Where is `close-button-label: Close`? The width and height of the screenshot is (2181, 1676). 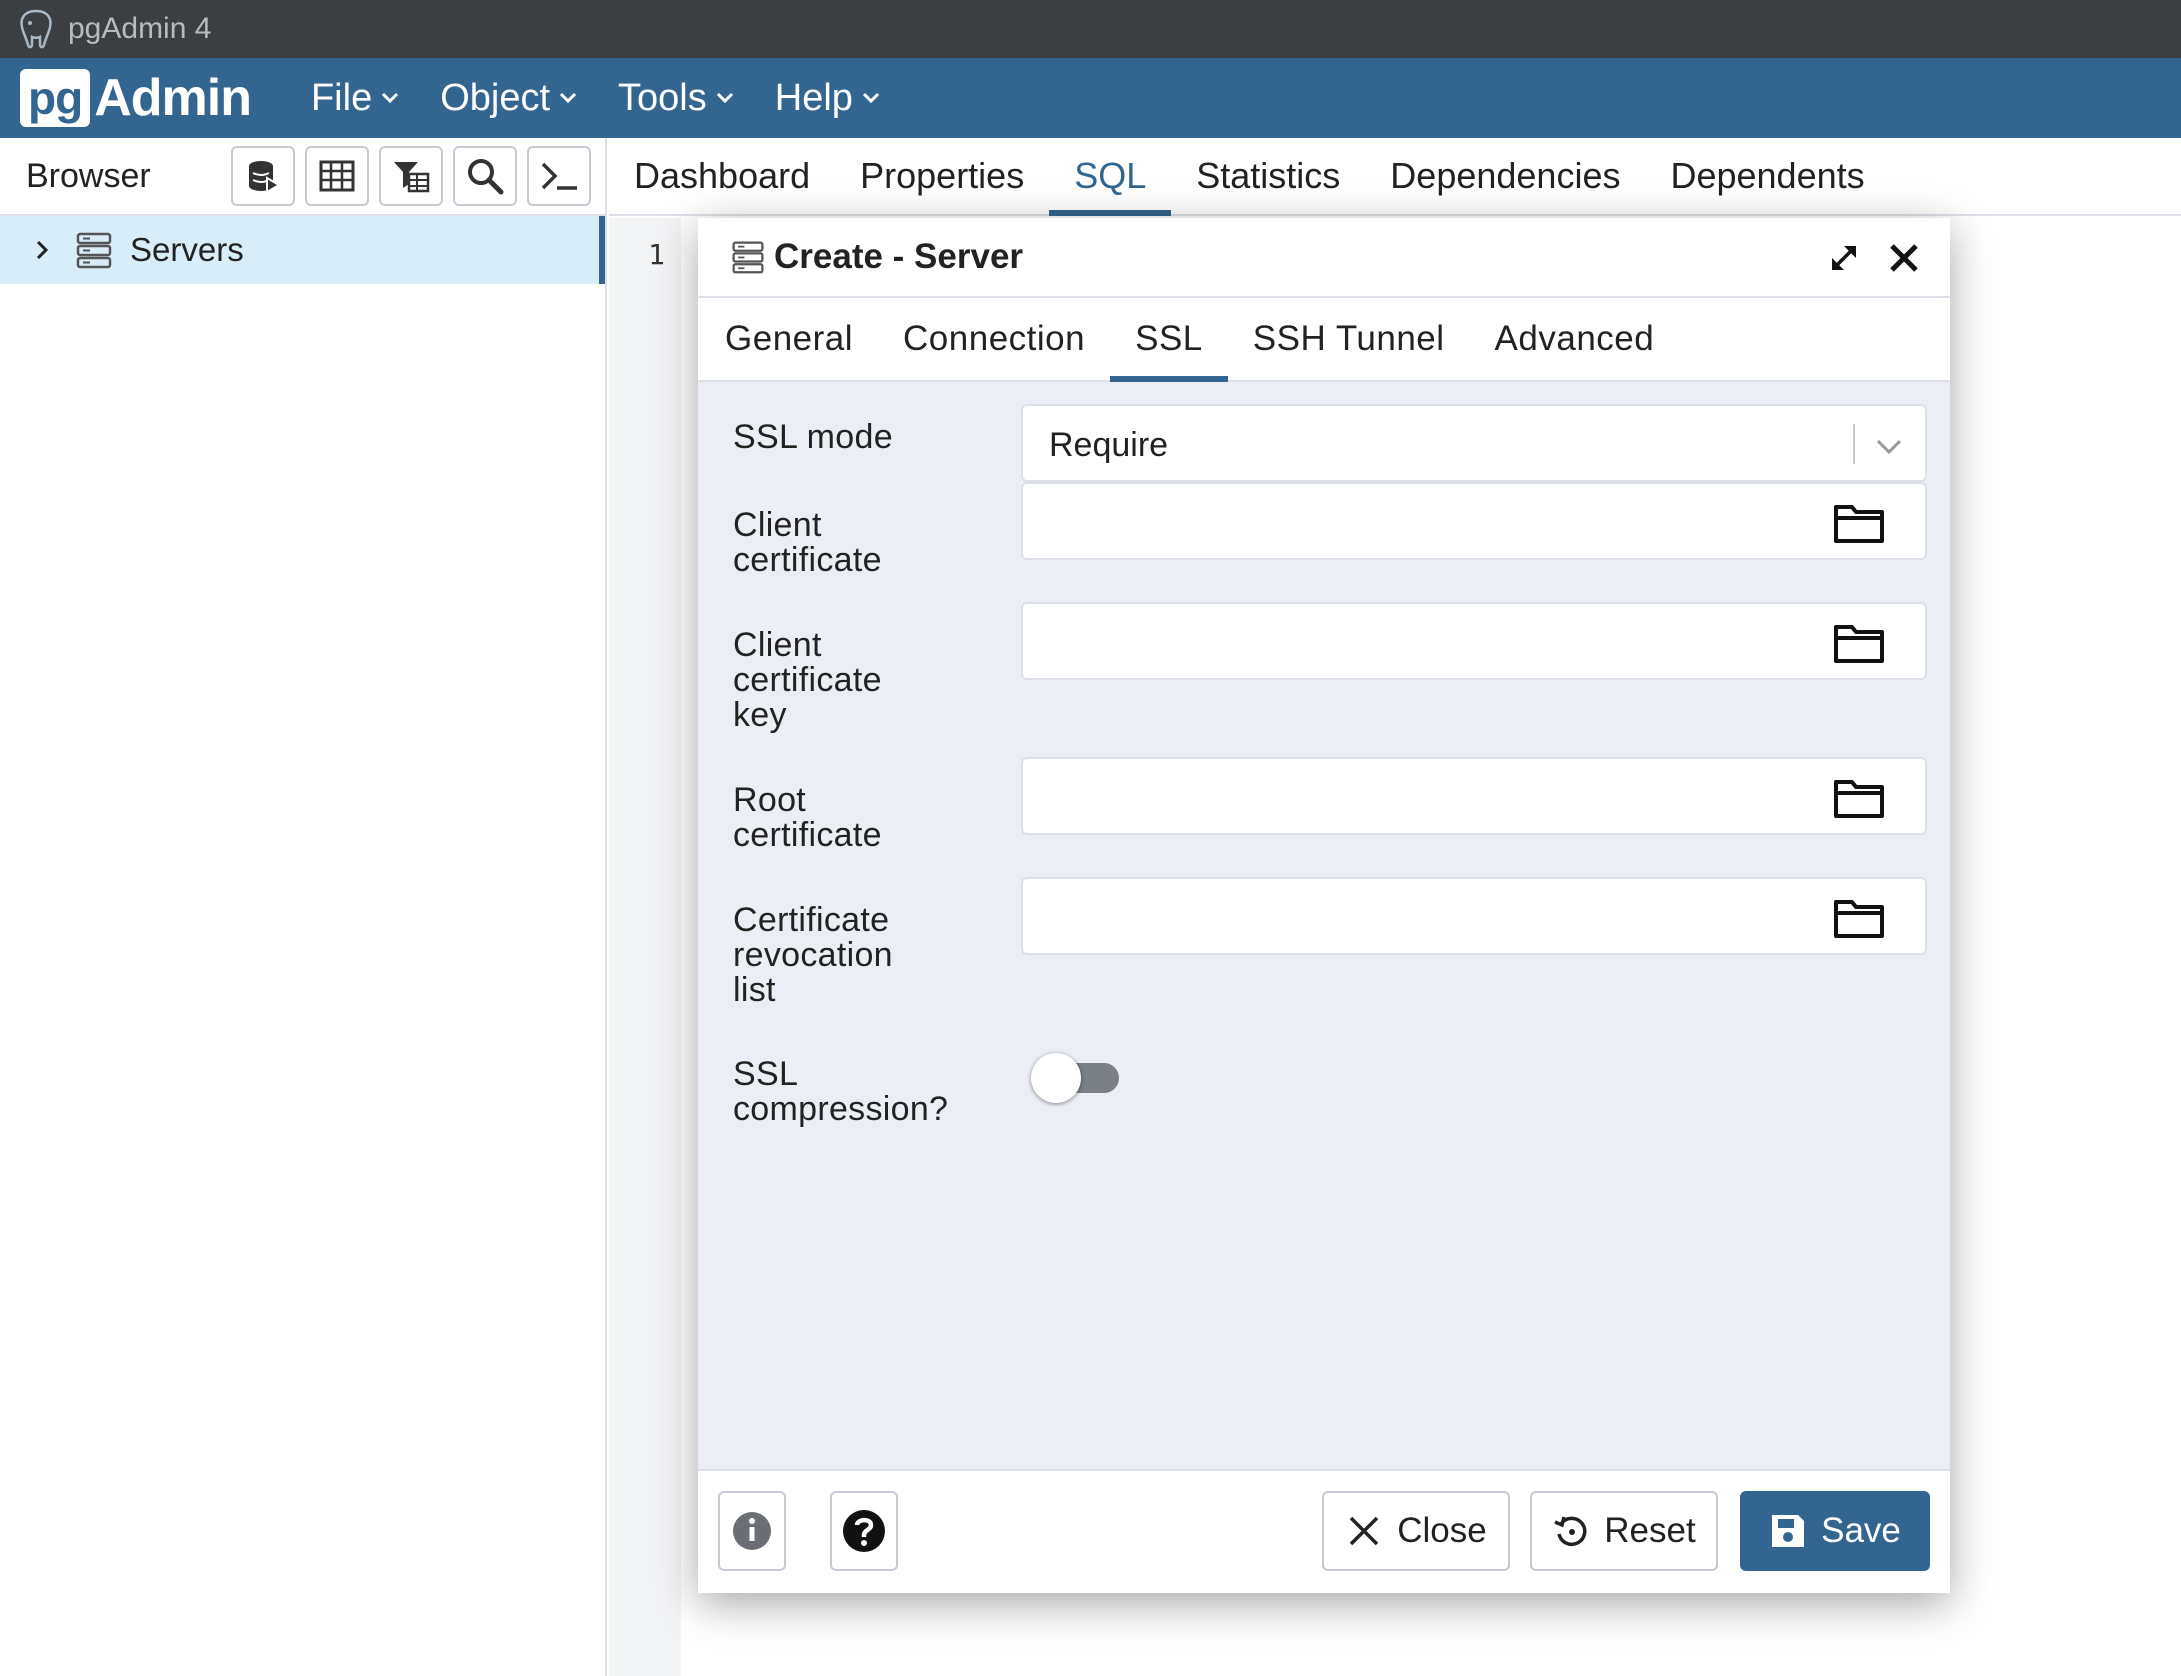
close-button-label: Close is located at coordinates (1442, 1530).